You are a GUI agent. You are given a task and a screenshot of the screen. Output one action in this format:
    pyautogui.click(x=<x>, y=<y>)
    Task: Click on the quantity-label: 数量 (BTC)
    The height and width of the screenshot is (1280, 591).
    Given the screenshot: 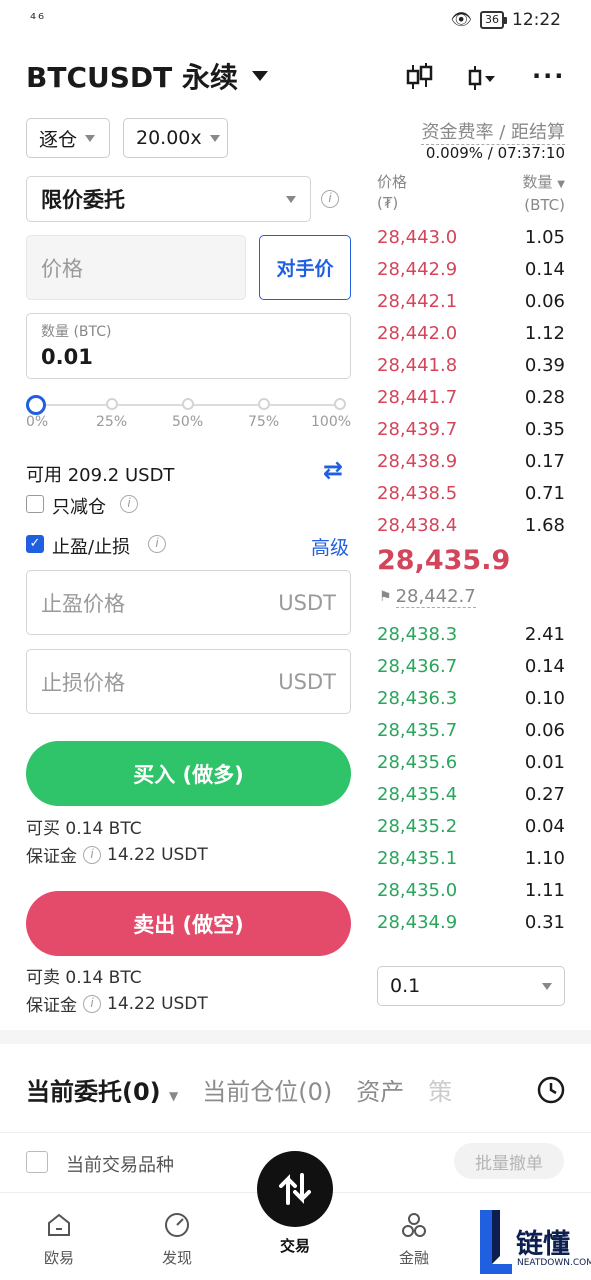 What is the action you would take?
    pyautogui.click(x=76, y=332)
    